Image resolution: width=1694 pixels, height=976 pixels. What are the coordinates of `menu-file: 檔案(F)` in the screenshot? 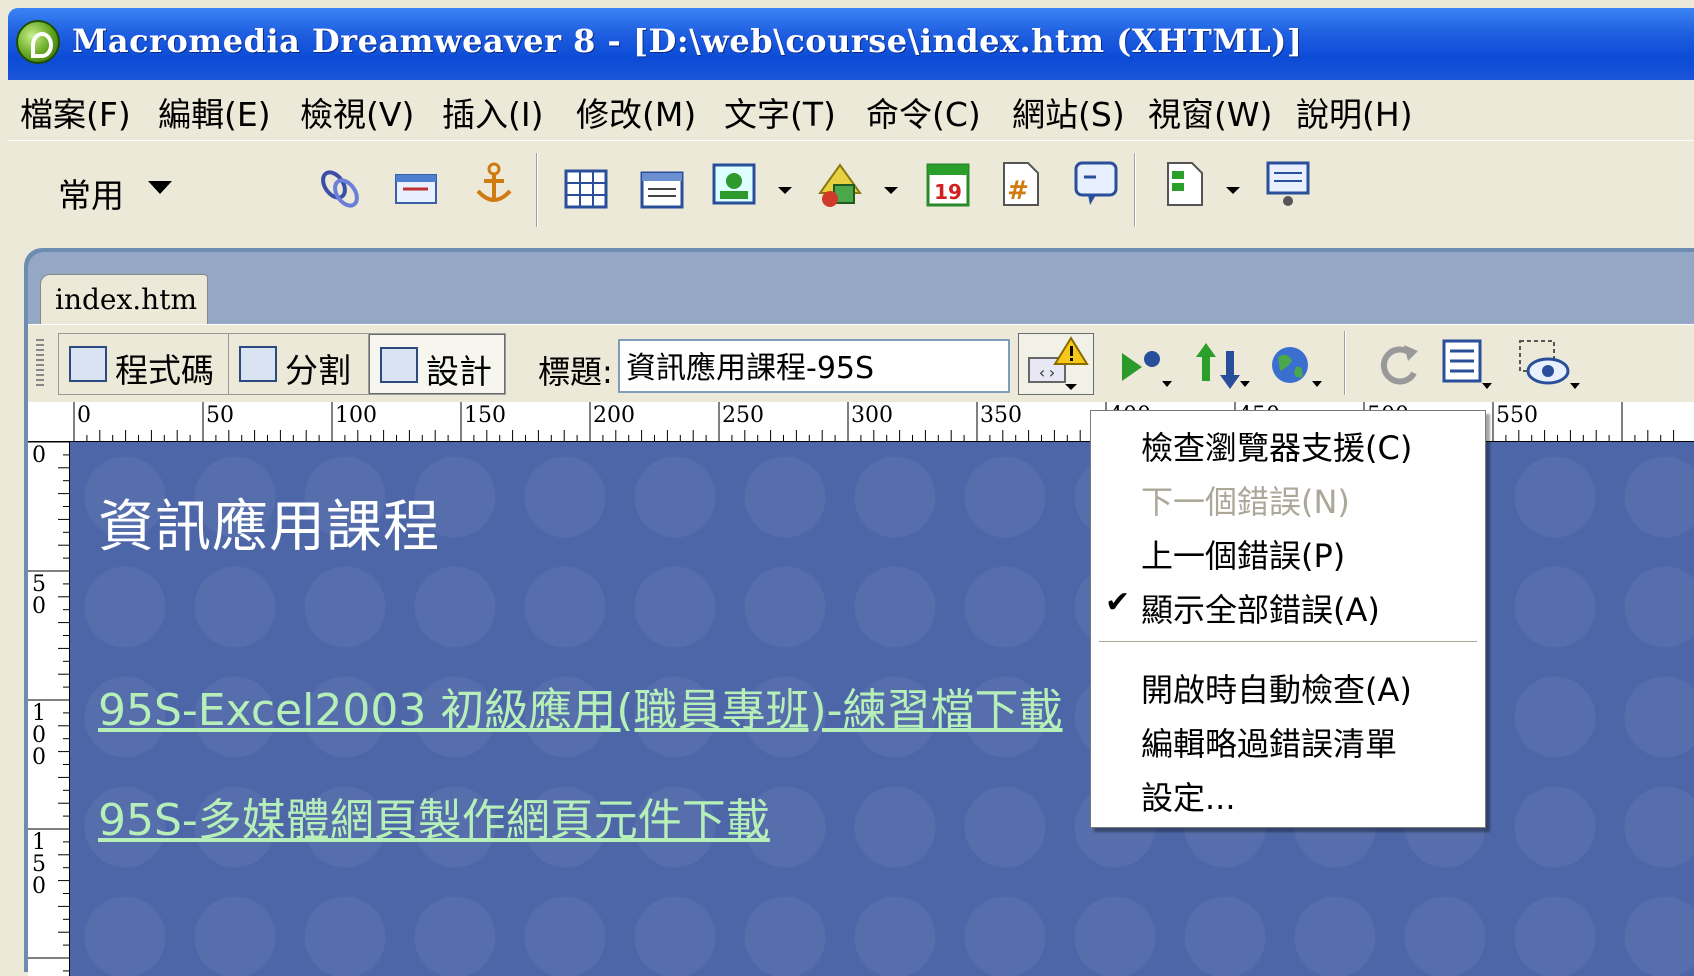 It's located at (75, 112).